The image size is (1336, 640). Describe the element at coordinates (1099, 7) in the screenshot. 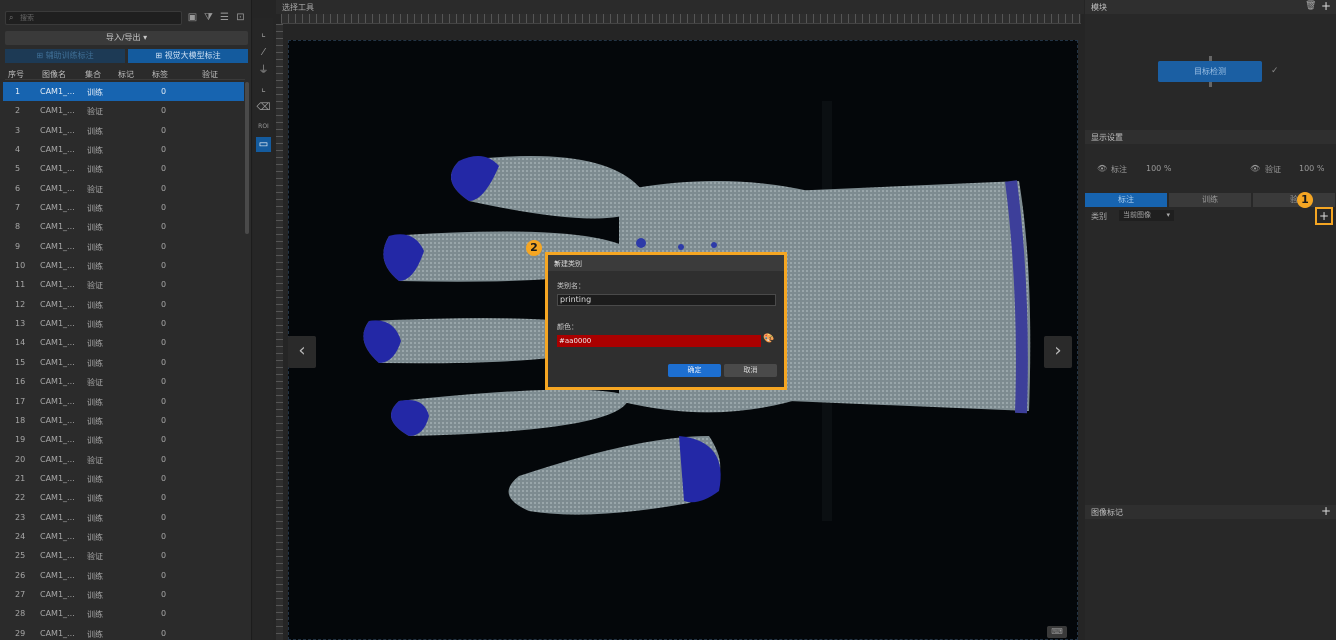

I see `module-title: 模块` at that location.